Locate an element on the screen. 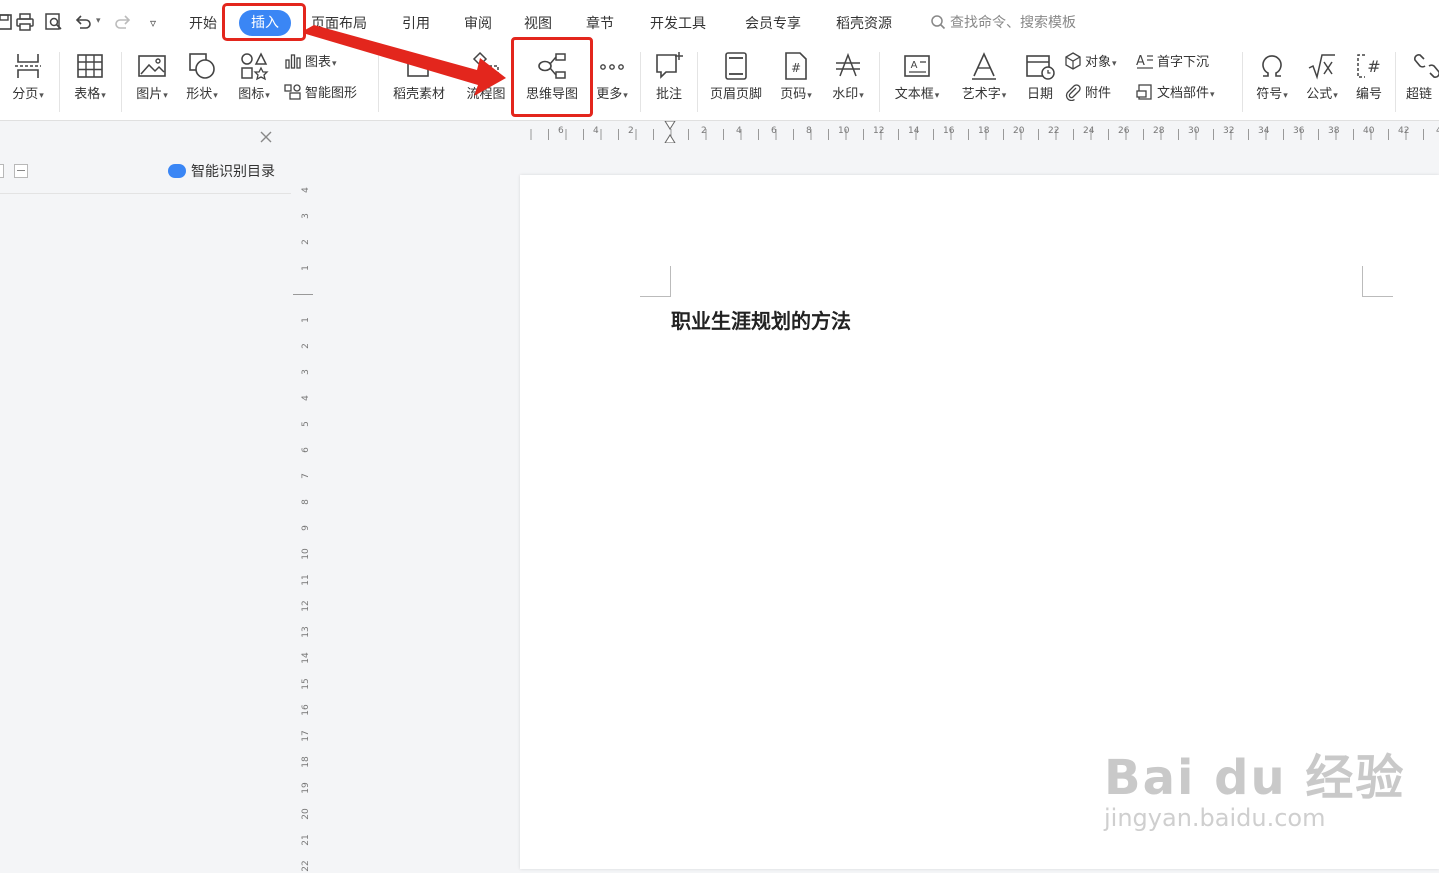 Image resolution: width=1439 pixels, height=873 pixels. undo-dropdown-icon: ▾ is located at coordinates (98, 21).